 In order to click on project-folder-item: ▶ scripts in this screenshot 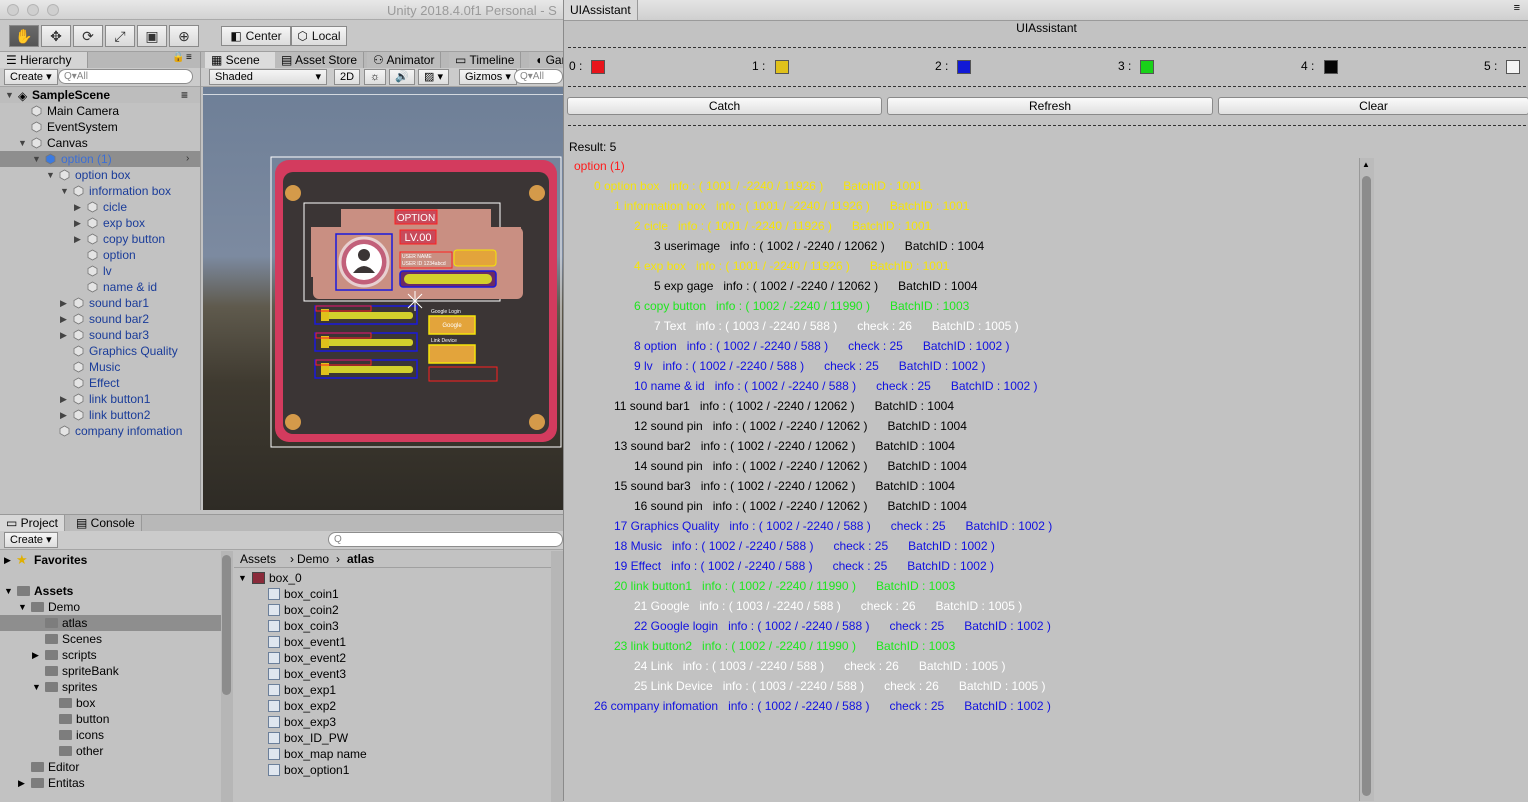, I will do `click(110, 655)`.